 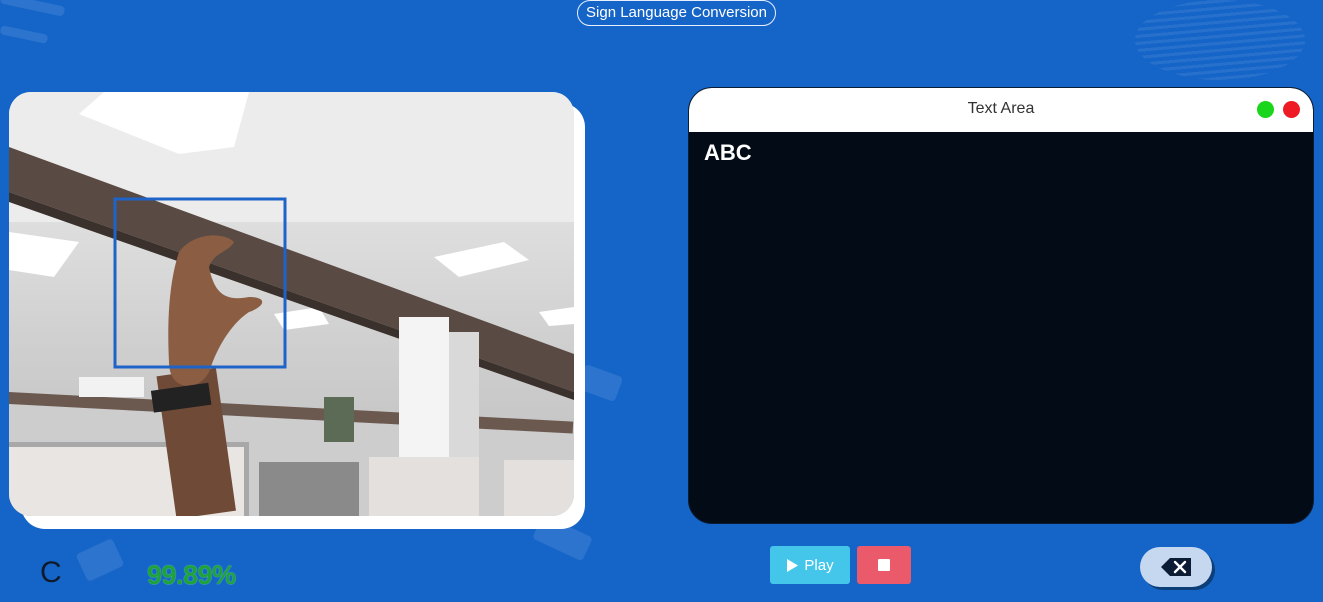 I want to click on text-area-title: Text Area, so click(x=1001, y=108).